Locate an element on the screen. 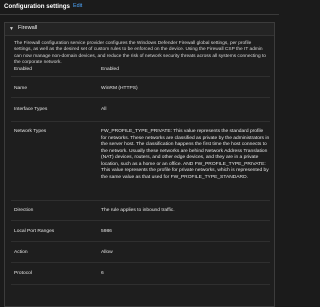 This screenshot has height=307, width=320. firewall-section-header: ▼ Firewall is located at coordinates (139, 29).